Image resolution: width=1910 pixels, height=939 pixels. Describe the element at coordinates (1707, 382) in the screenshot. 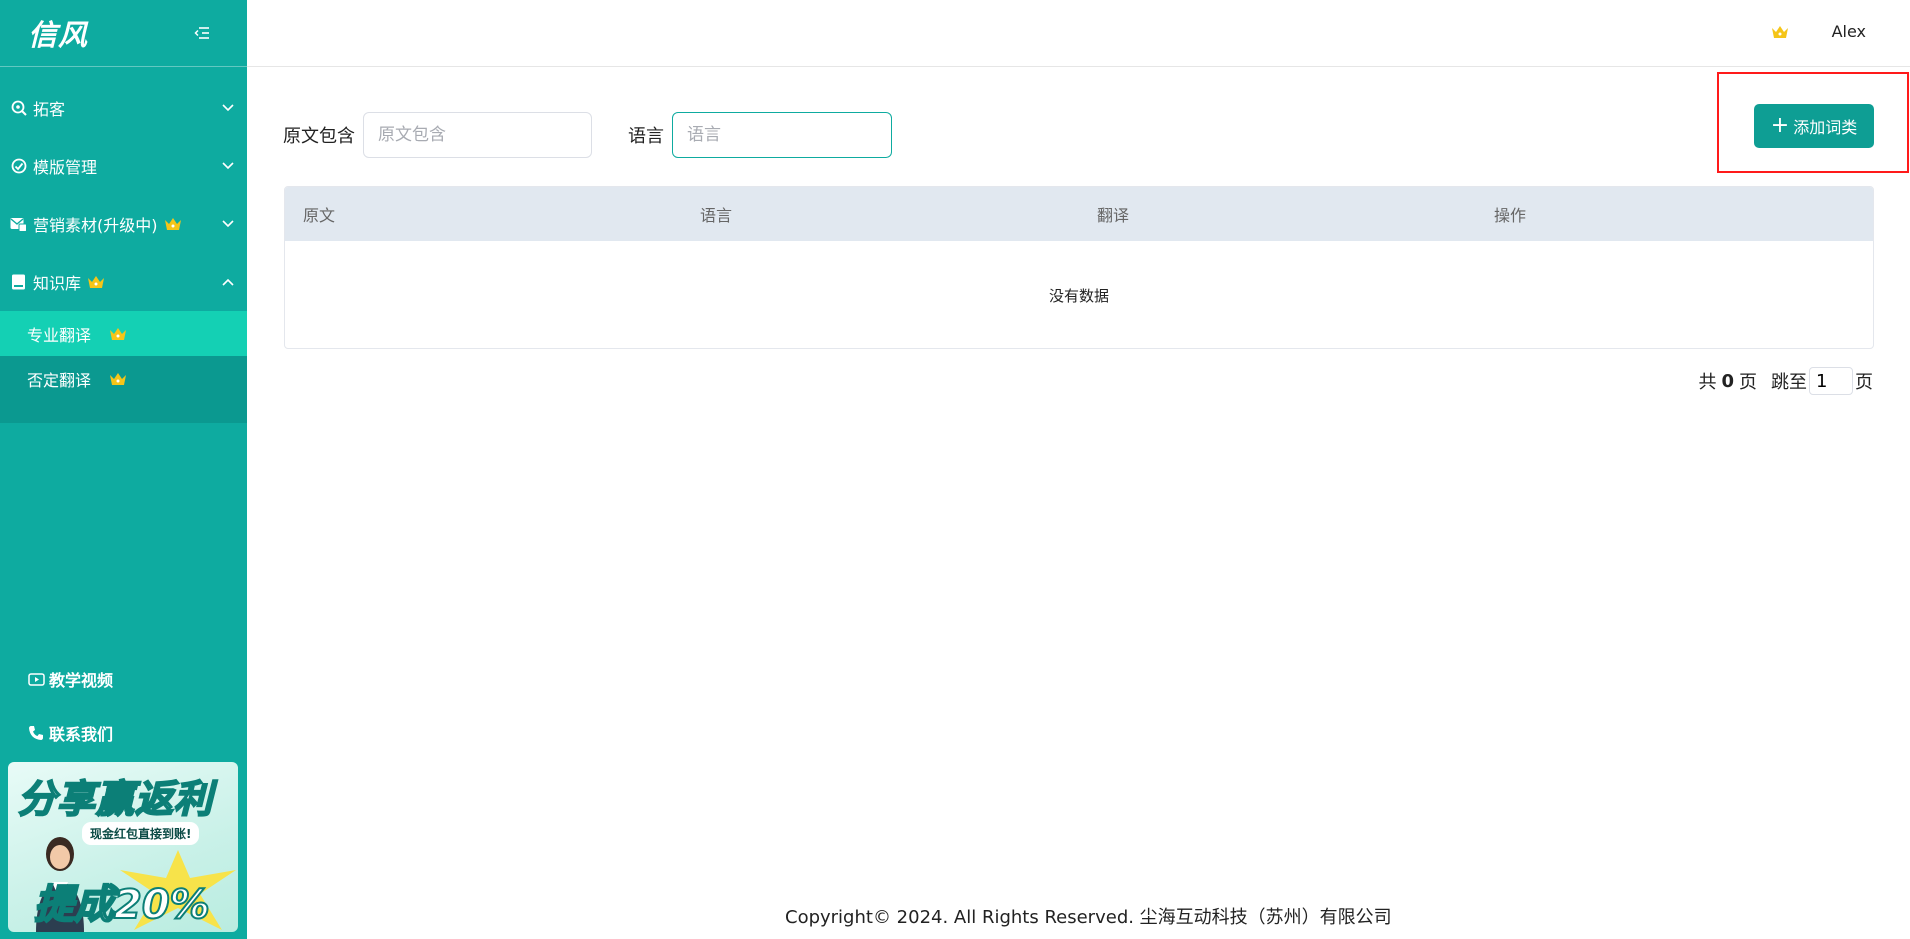

I see `pager-total-prefix: 共` at that location.